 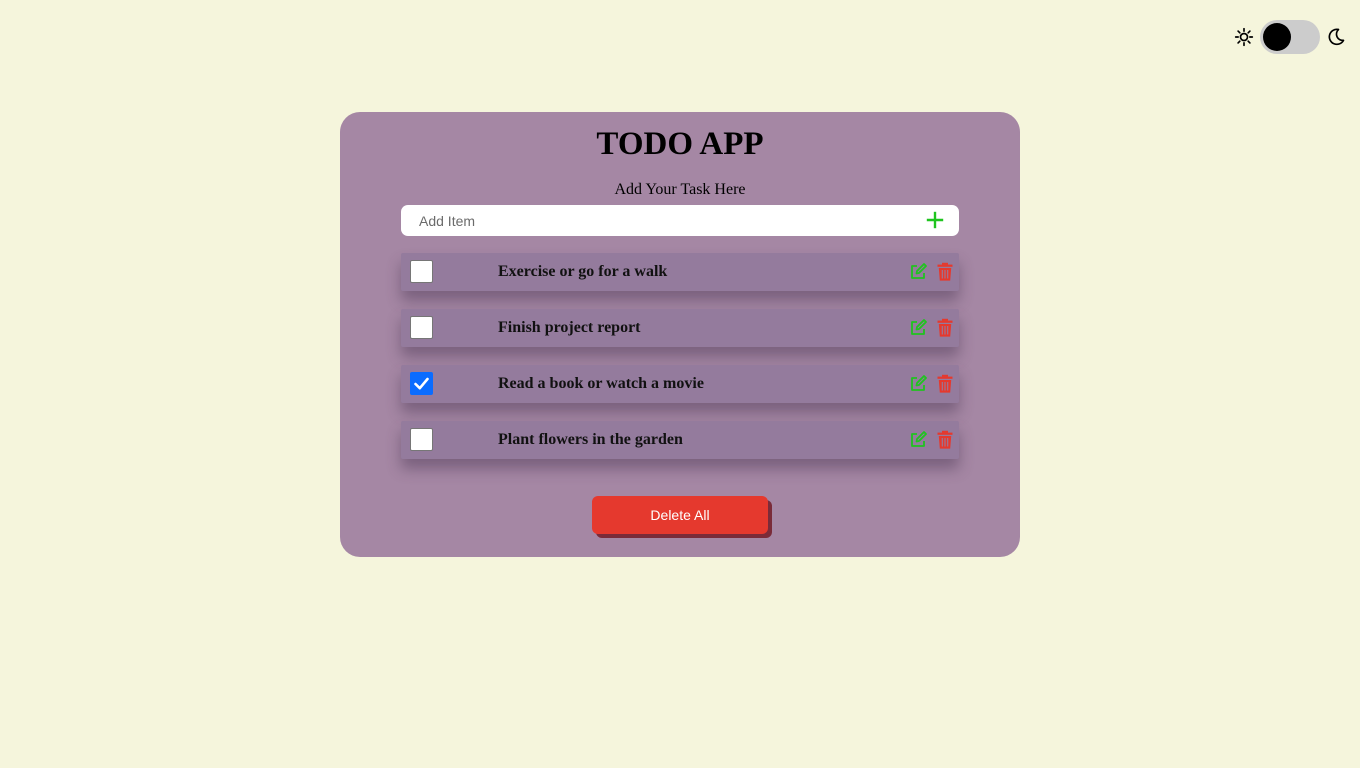 I want to click on delete-all-button: Delete All, so click(x=680, y=515).